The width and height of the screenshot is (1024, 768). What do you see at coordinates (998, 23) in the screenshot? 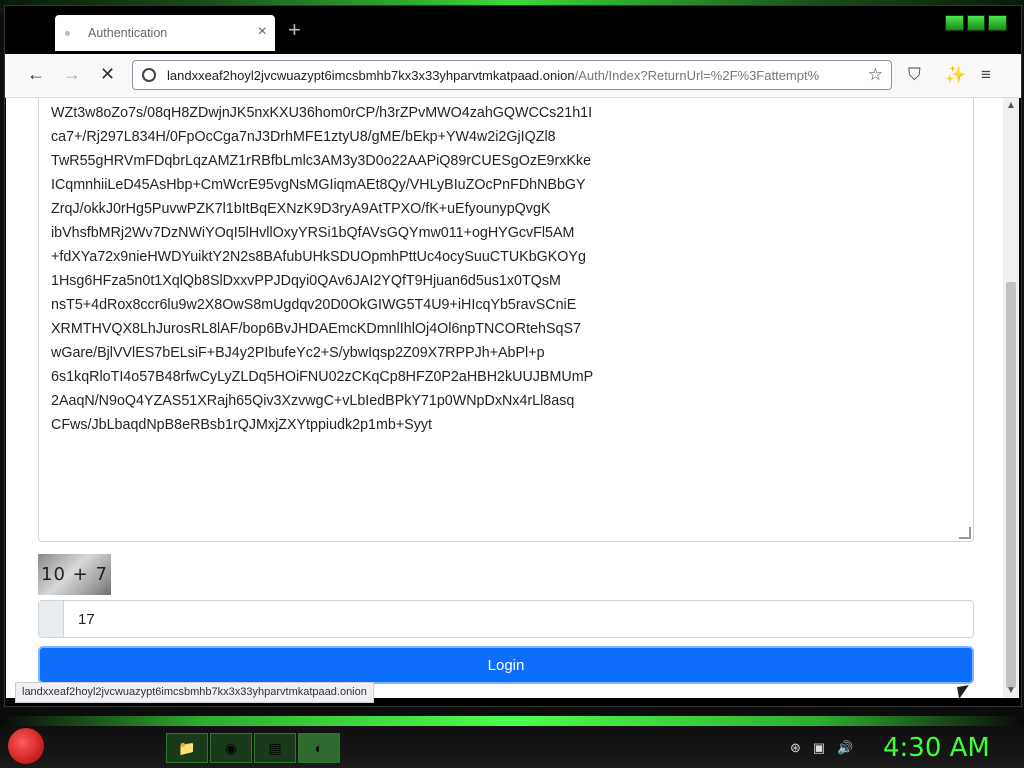
I see `close-window-button` at bounding box center [998, 23].